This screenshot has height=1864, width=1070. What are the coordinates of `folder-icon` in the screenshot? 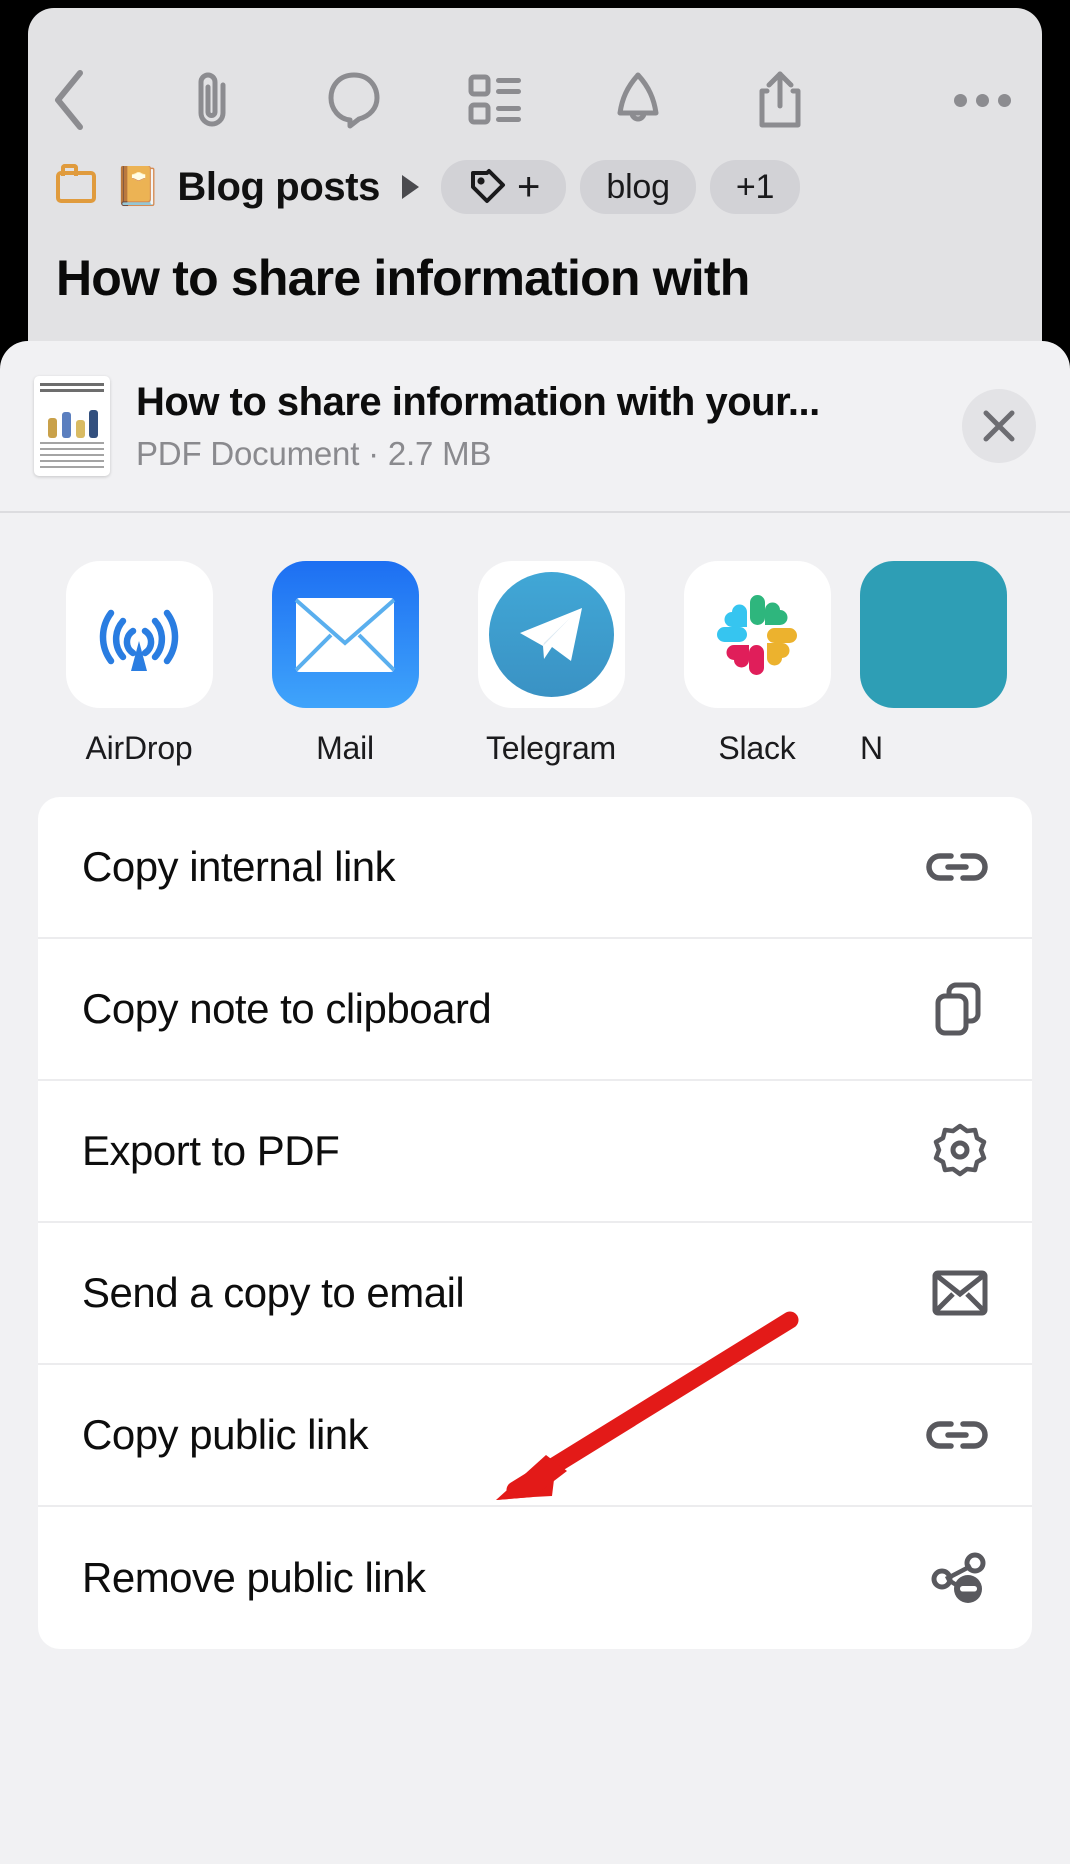 It's located at (78, 185).